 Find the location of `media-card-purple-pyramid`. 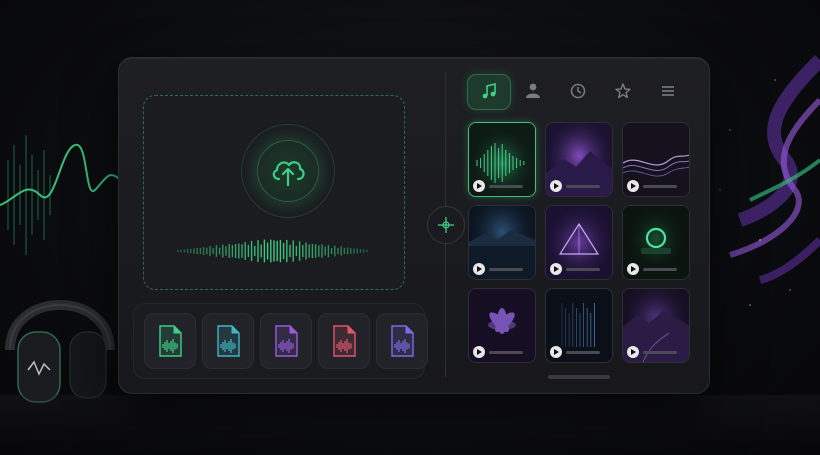

media-card-purple-pyramid is located at coordinates (579, 242).